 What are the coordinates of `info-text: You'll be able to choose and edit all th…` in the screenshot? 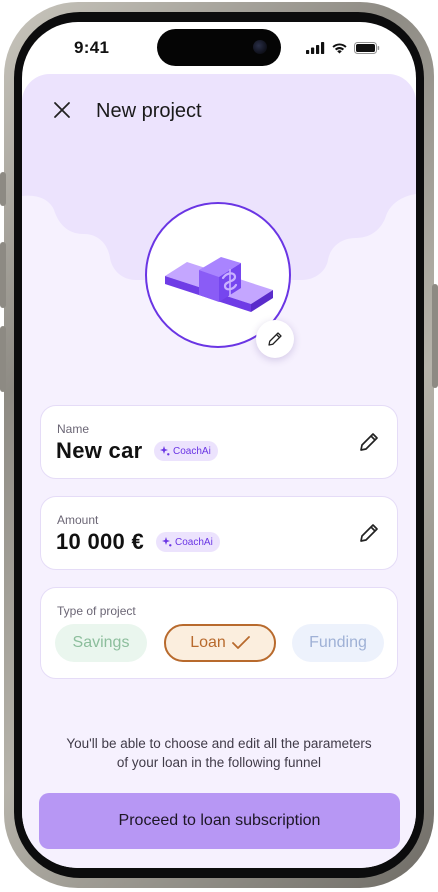 It's located at (219, 753).